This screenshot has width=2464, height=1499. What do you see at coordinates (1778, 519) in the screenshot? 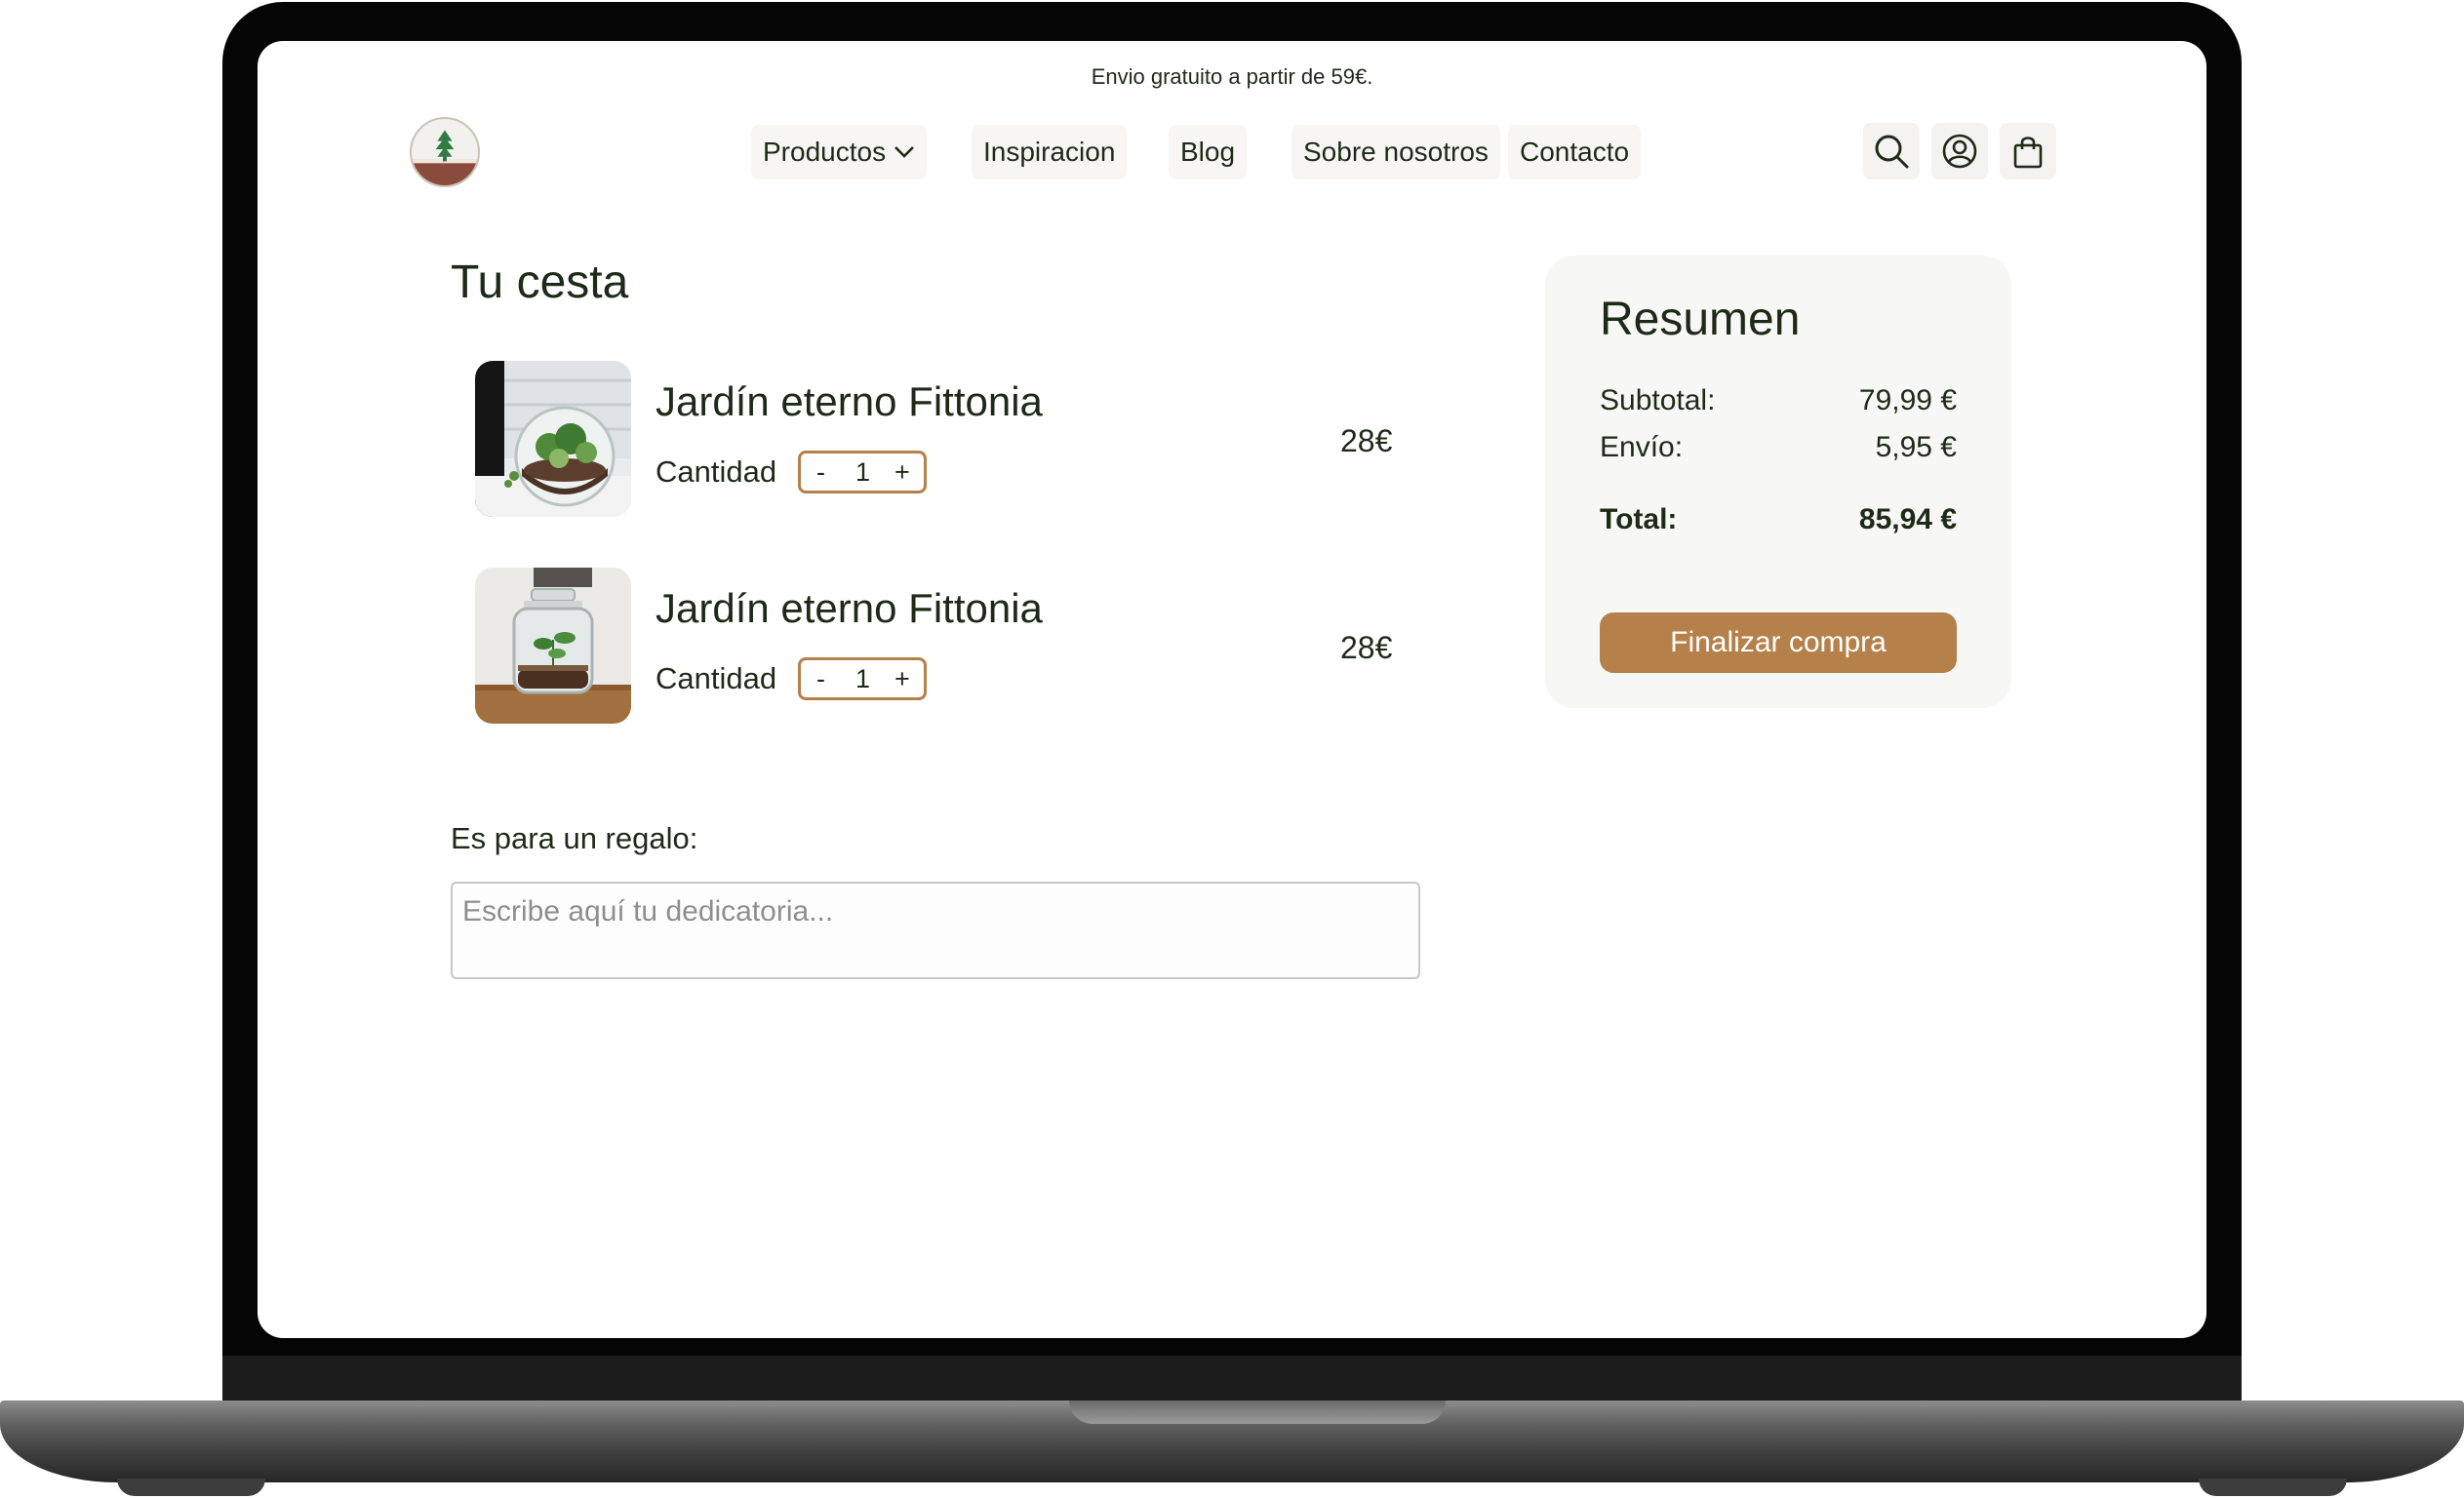
I see `total-row: Total: 85,94 €` at bounding box center [1778, 519].